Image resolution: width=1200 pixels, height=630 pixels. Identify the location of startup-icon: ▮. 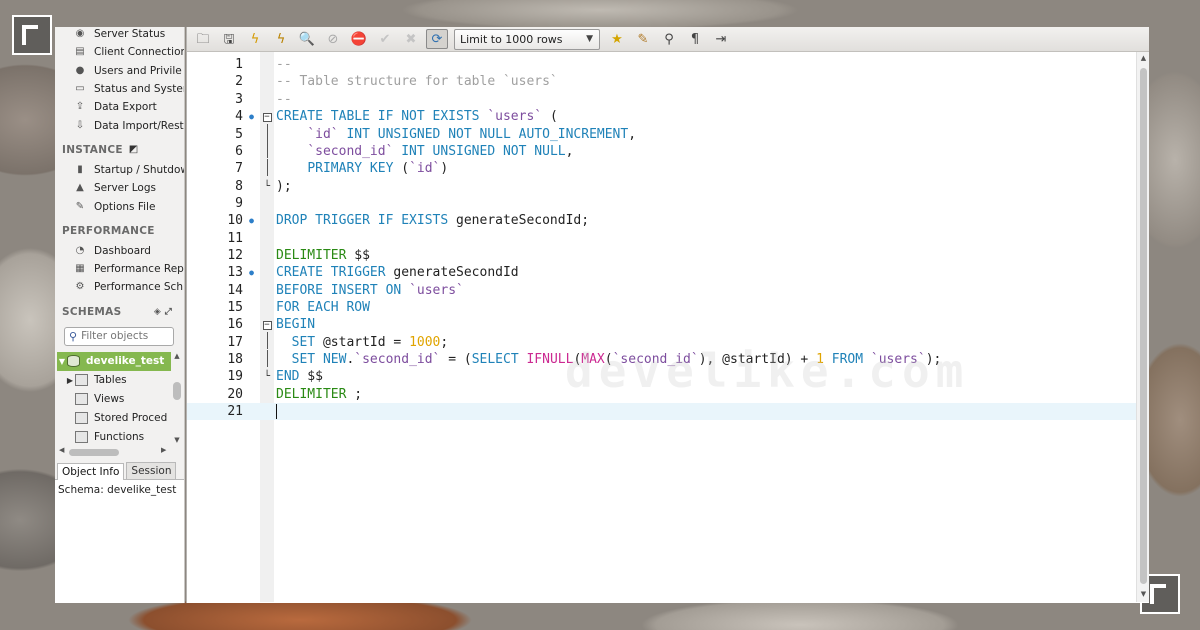
(80, 169).